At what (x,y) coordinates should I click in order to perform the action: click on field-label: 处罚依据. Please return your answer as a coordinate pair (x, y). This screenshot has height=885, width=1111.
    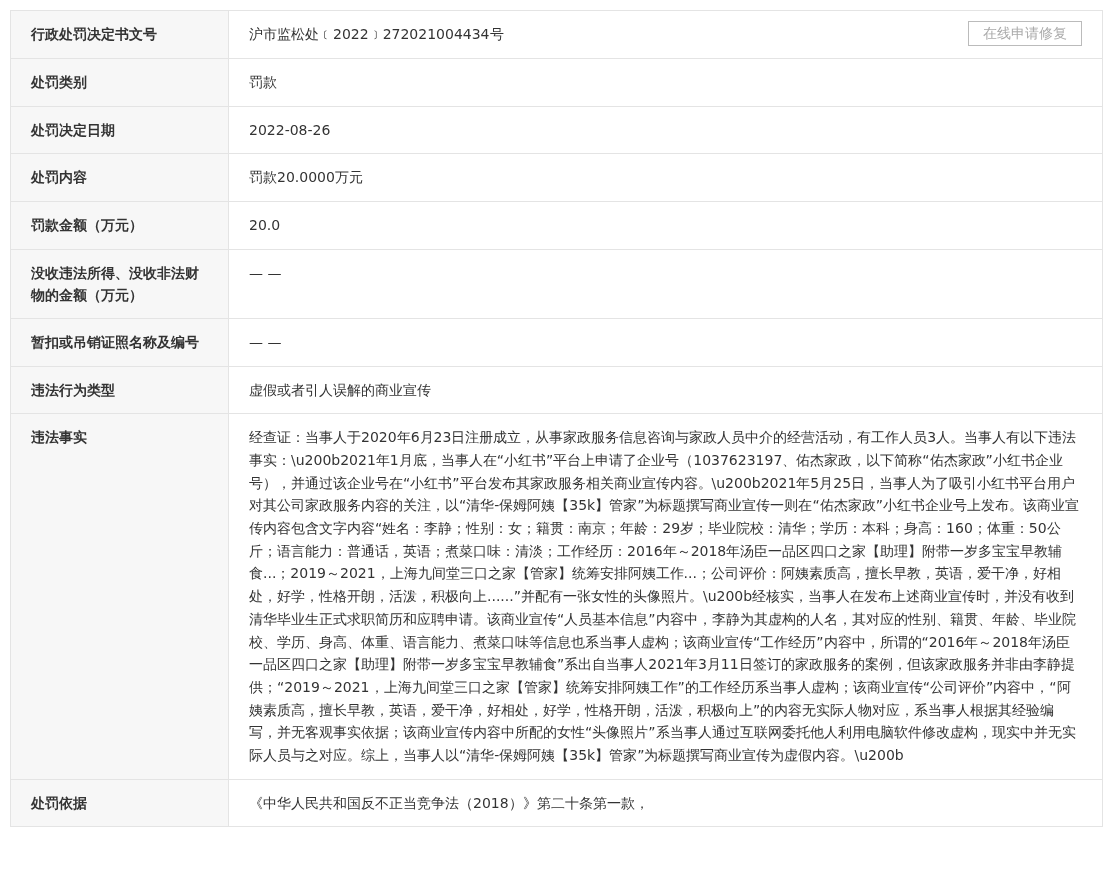
    Looking at the image, I should click on (59, 803).